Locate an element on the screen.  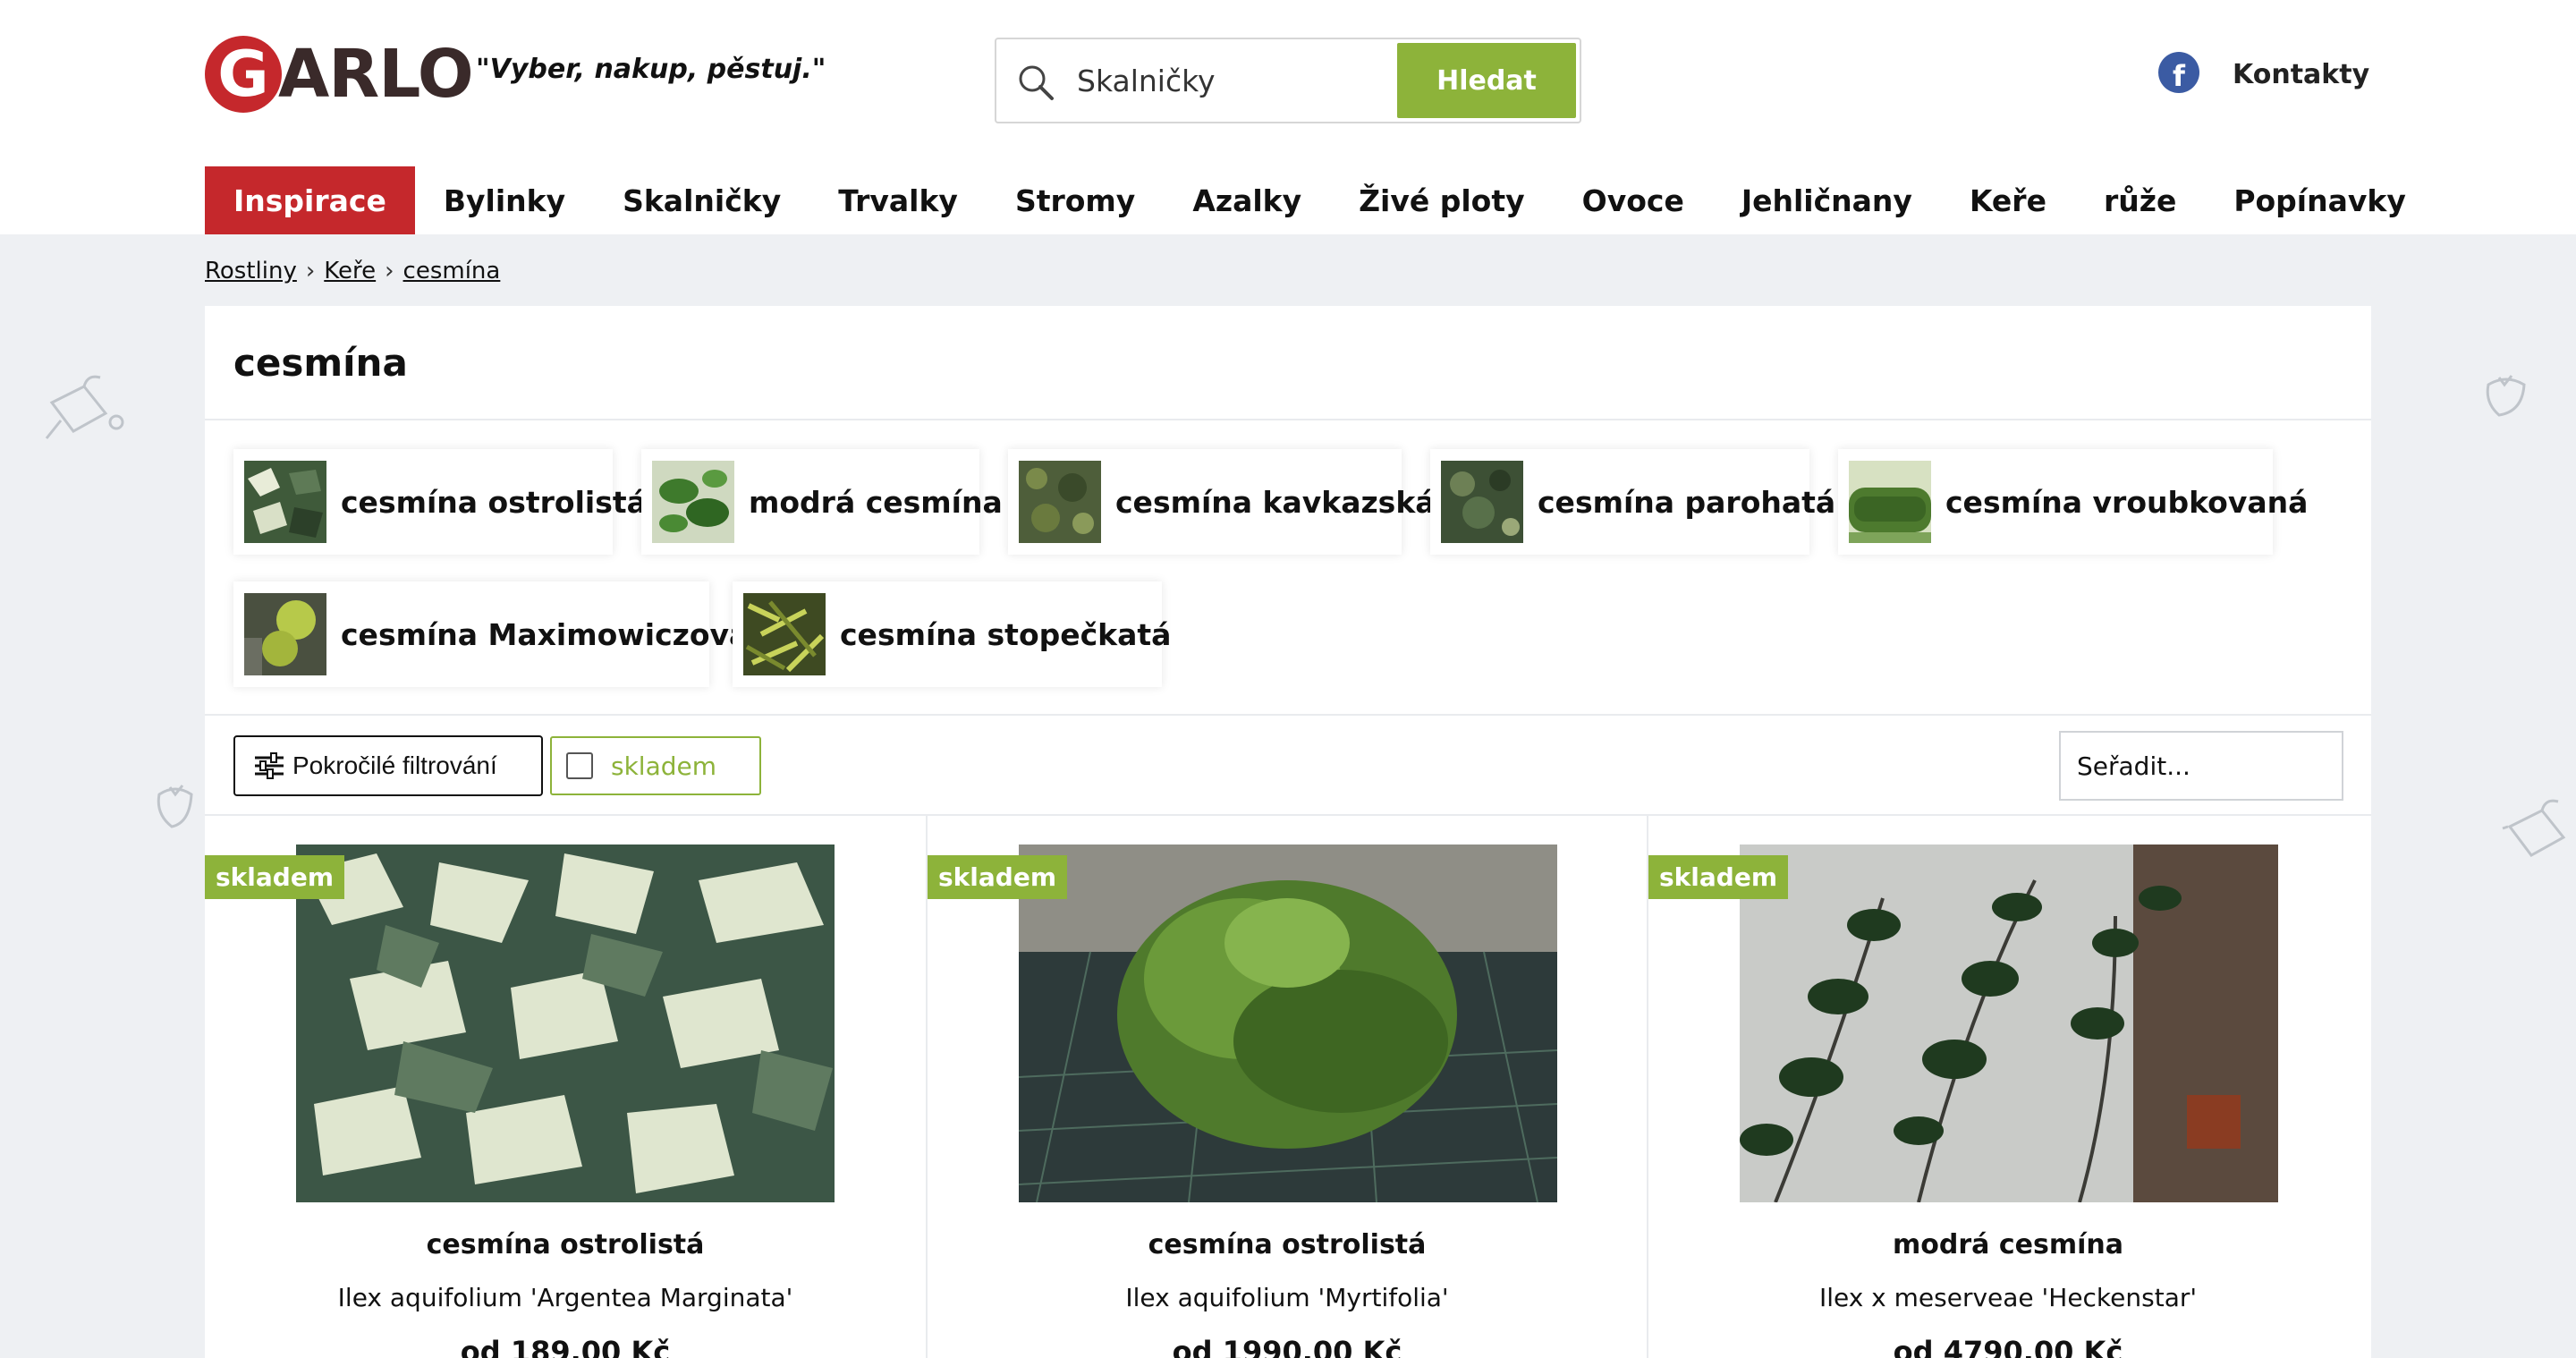
advanced-filter-button: Pokročilé filtrování is located at coordinates (388, 766).